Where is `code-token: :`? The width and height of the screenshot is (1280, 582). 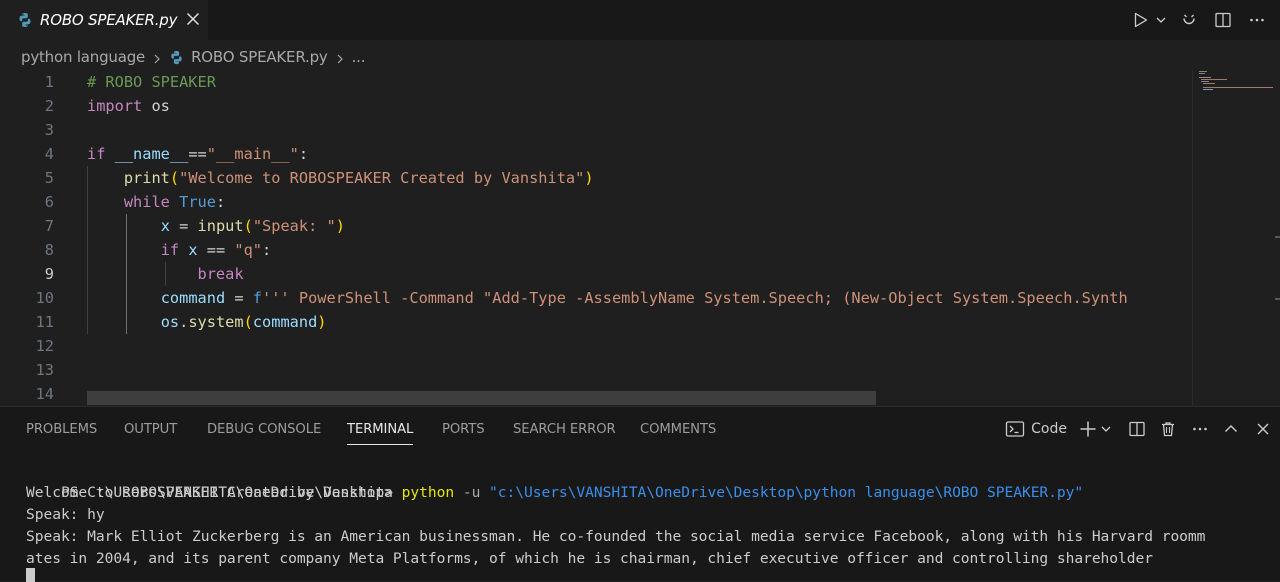
code-token: : is located at coordinates (267, 250).